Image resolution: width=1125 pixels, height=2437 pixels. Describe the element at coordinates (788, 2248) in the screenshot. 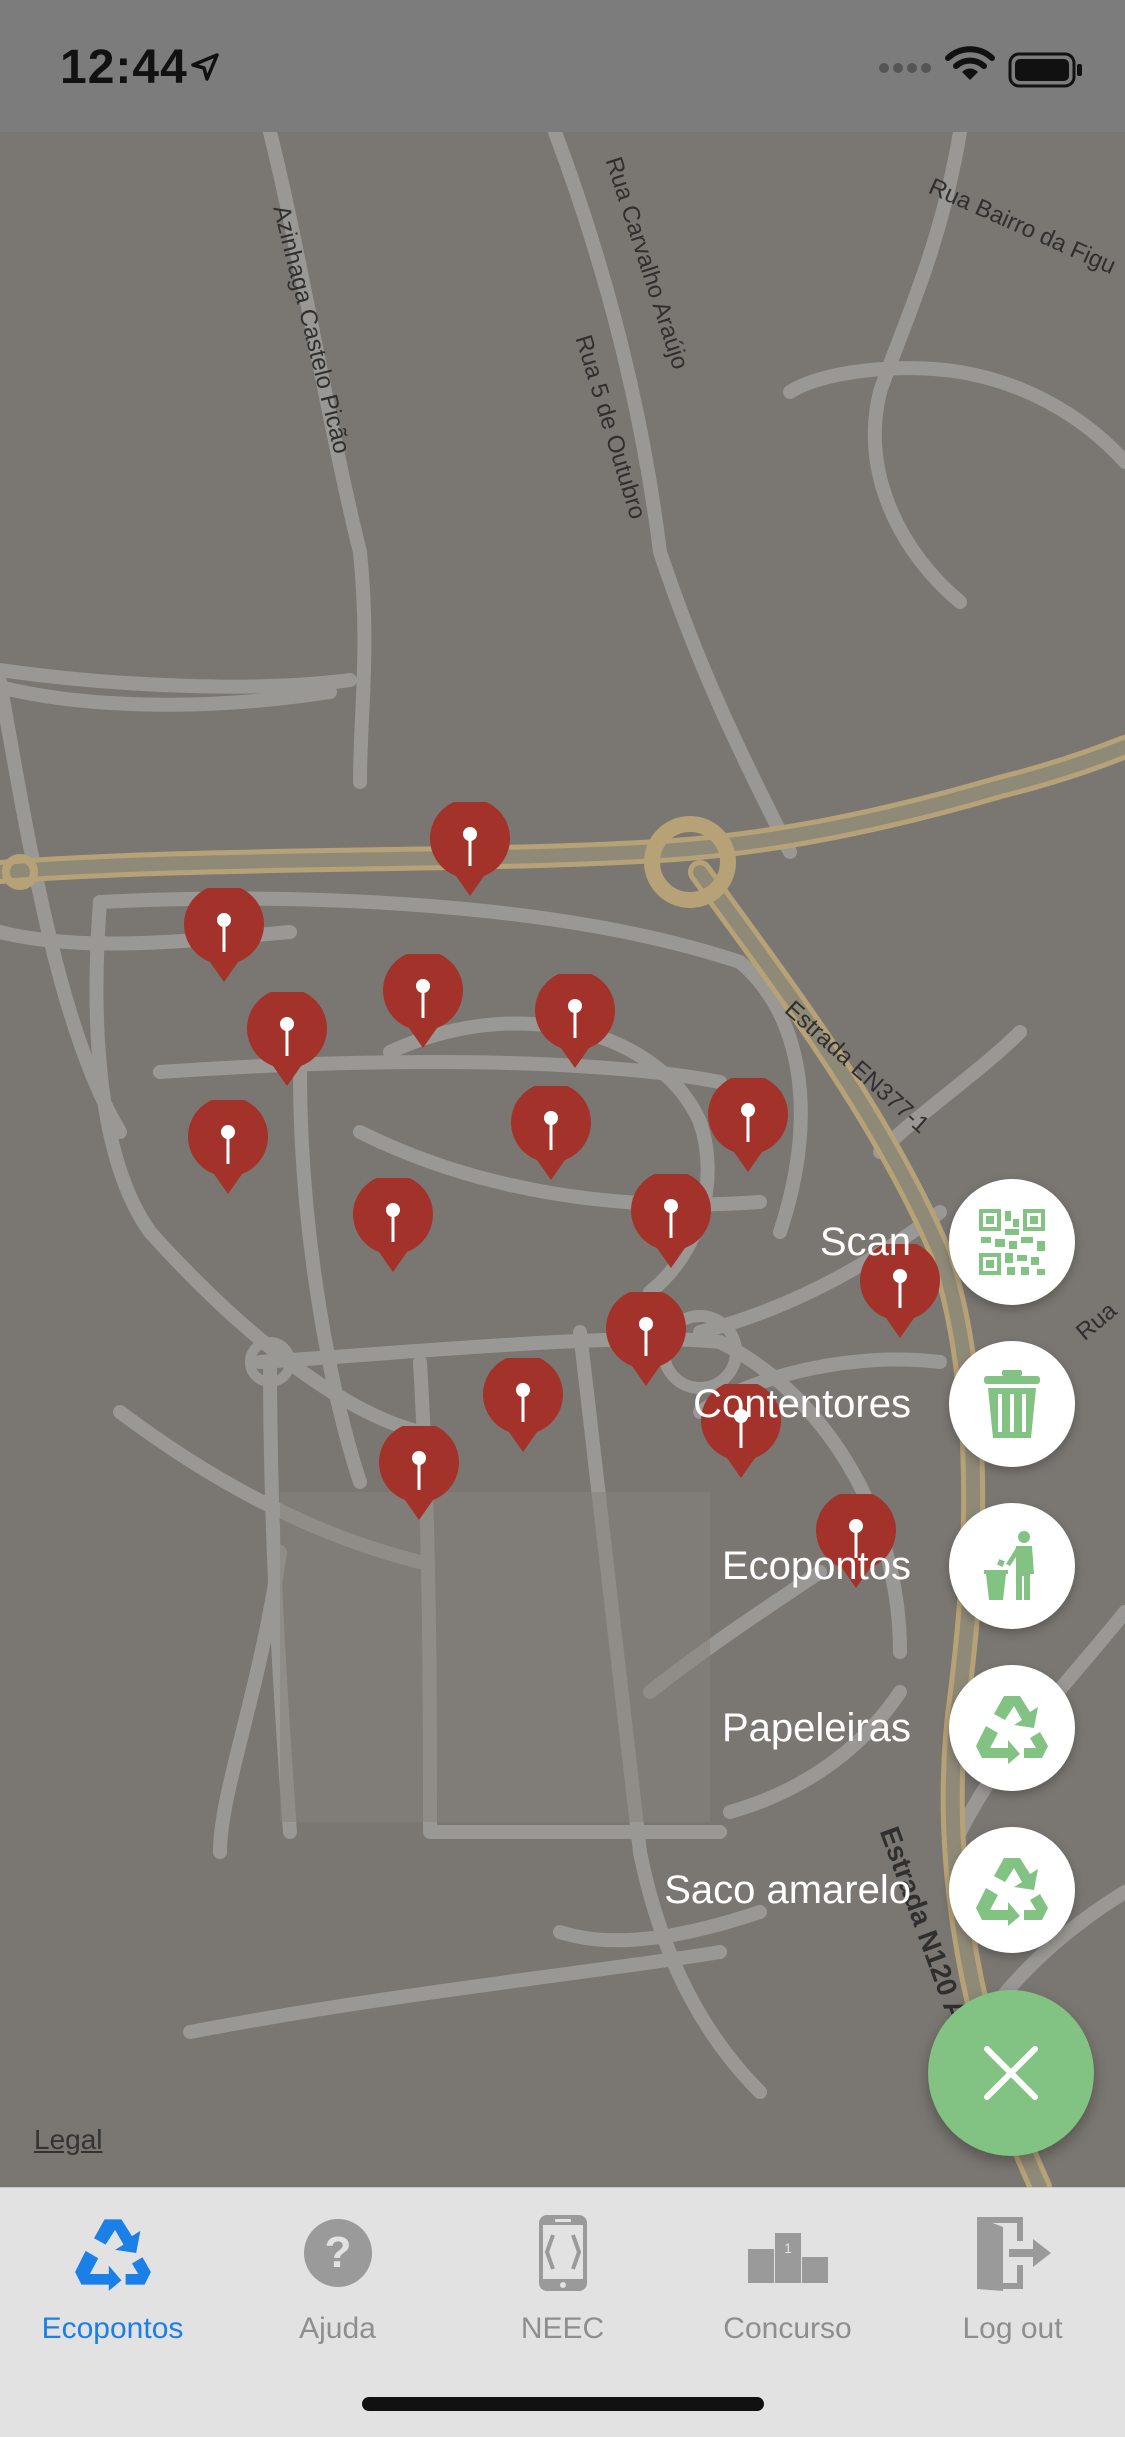

I see `svg-text: 1` at that location.